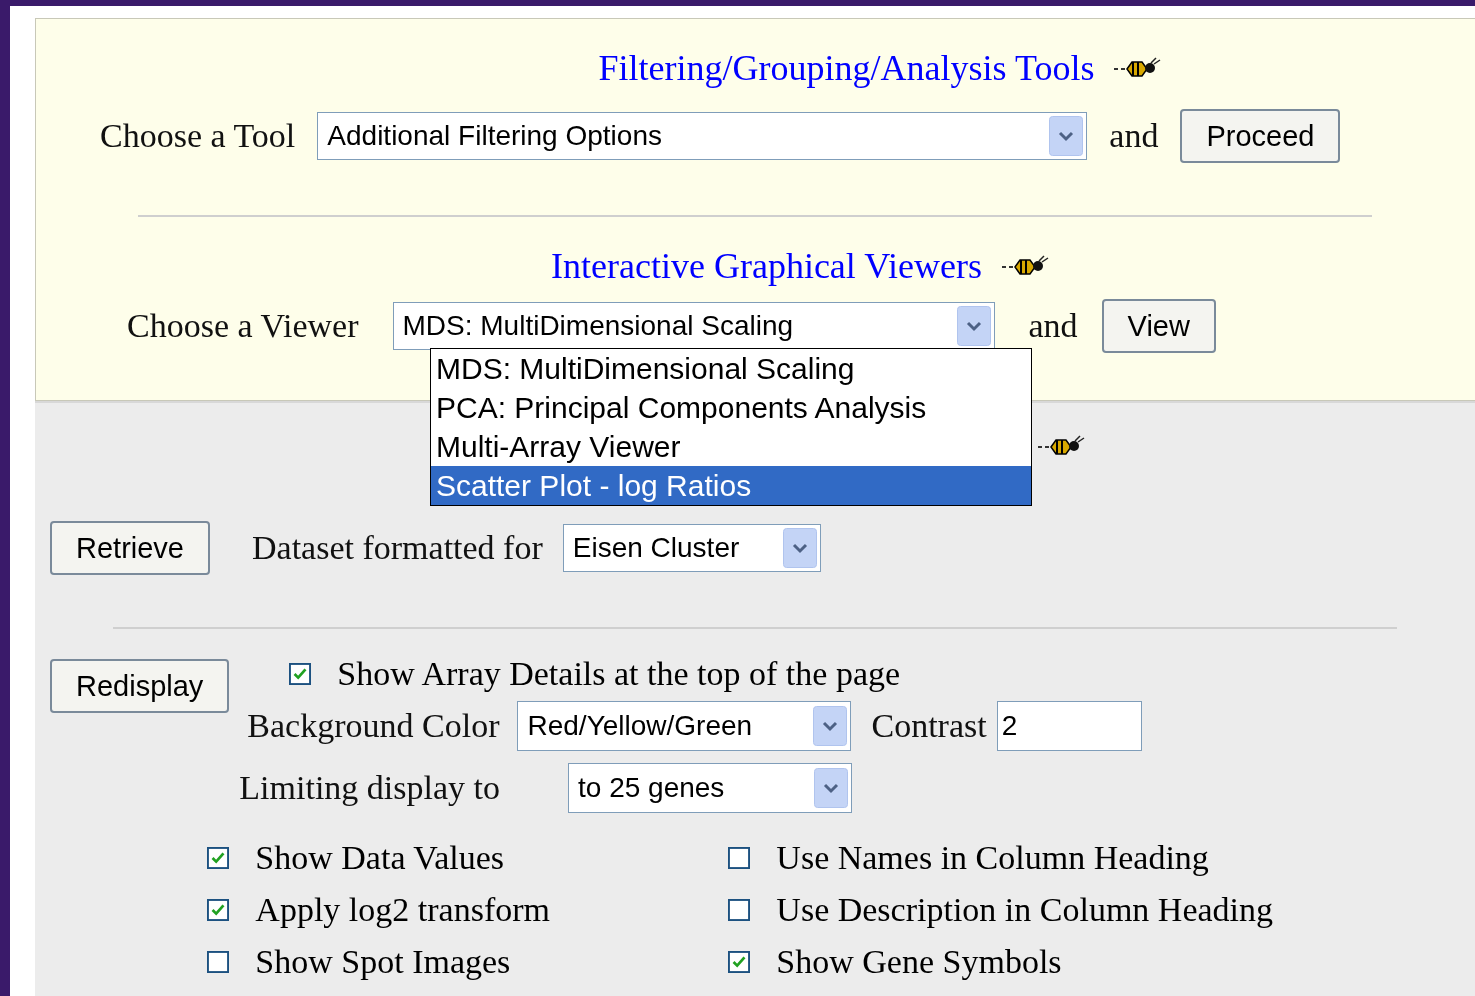 The height and width of the screenshot is (996, 1475). I want to click on proceed-button: Proceed, so click(1260, 136).